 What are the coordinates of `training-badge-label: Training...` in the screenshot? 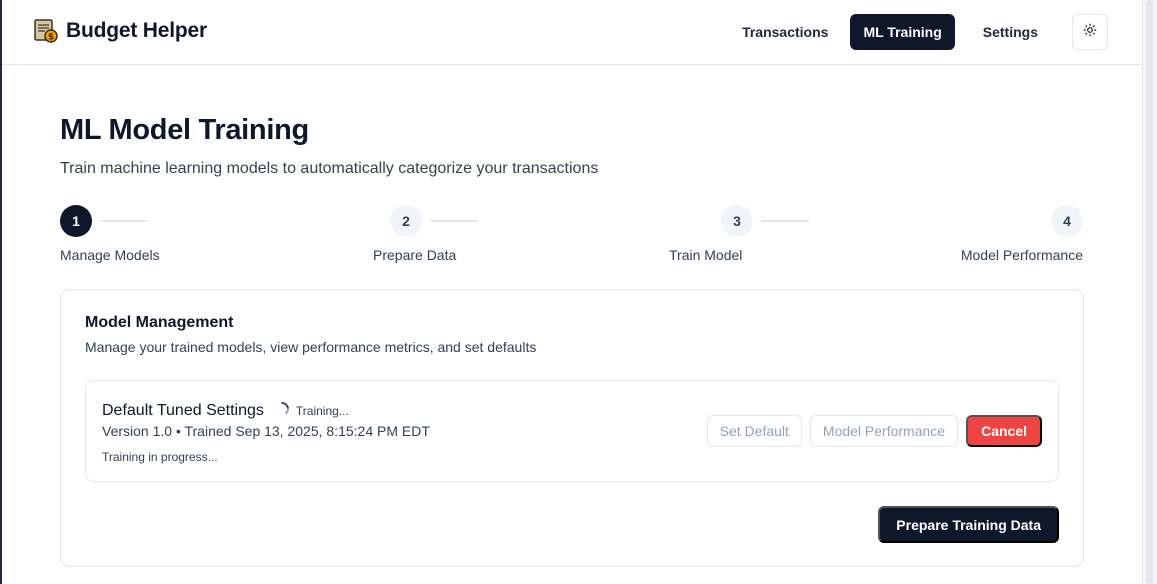 It's located at (322, 410).